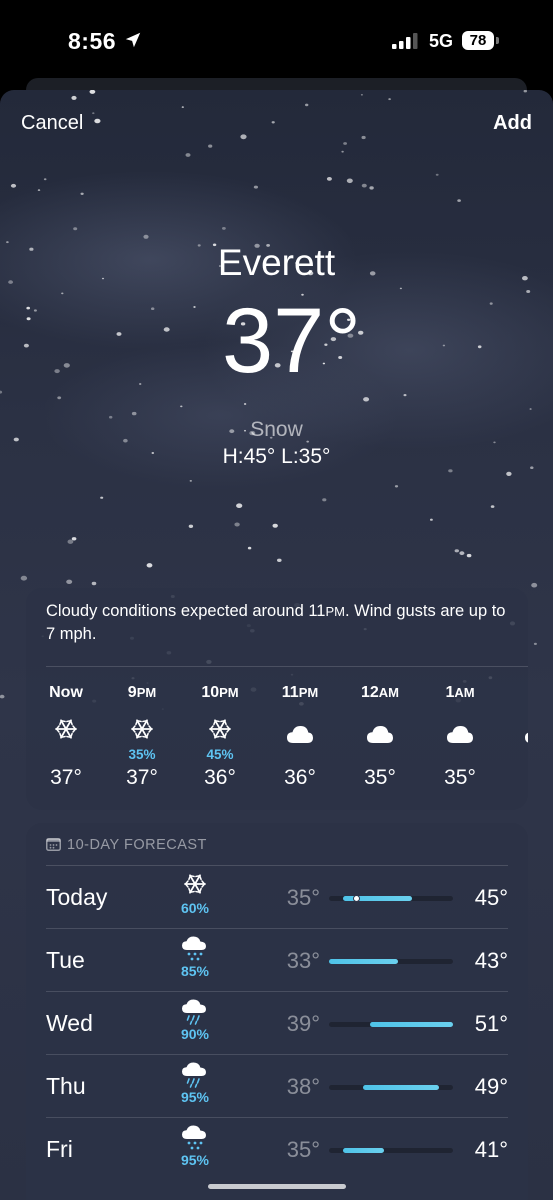 This screenshot has height=1200, width=553. I want to click on high-low-temperature: H:45° L:35°, so click(276, 456).